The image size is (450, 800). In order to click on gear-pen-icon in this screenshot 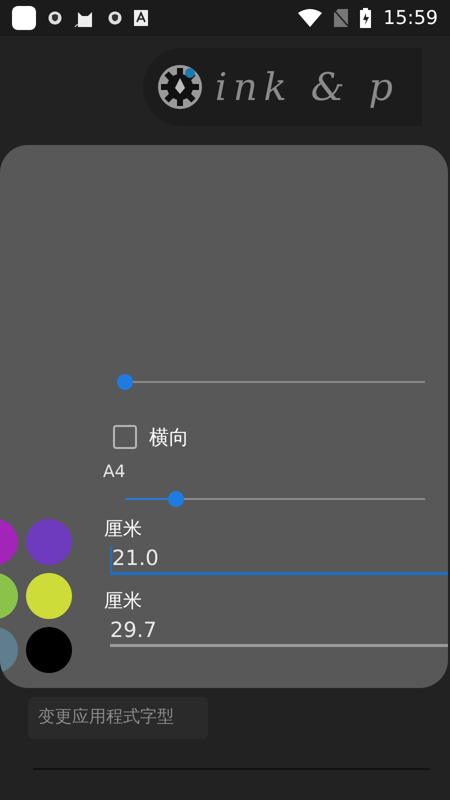, I will do `click(180, 87)`.